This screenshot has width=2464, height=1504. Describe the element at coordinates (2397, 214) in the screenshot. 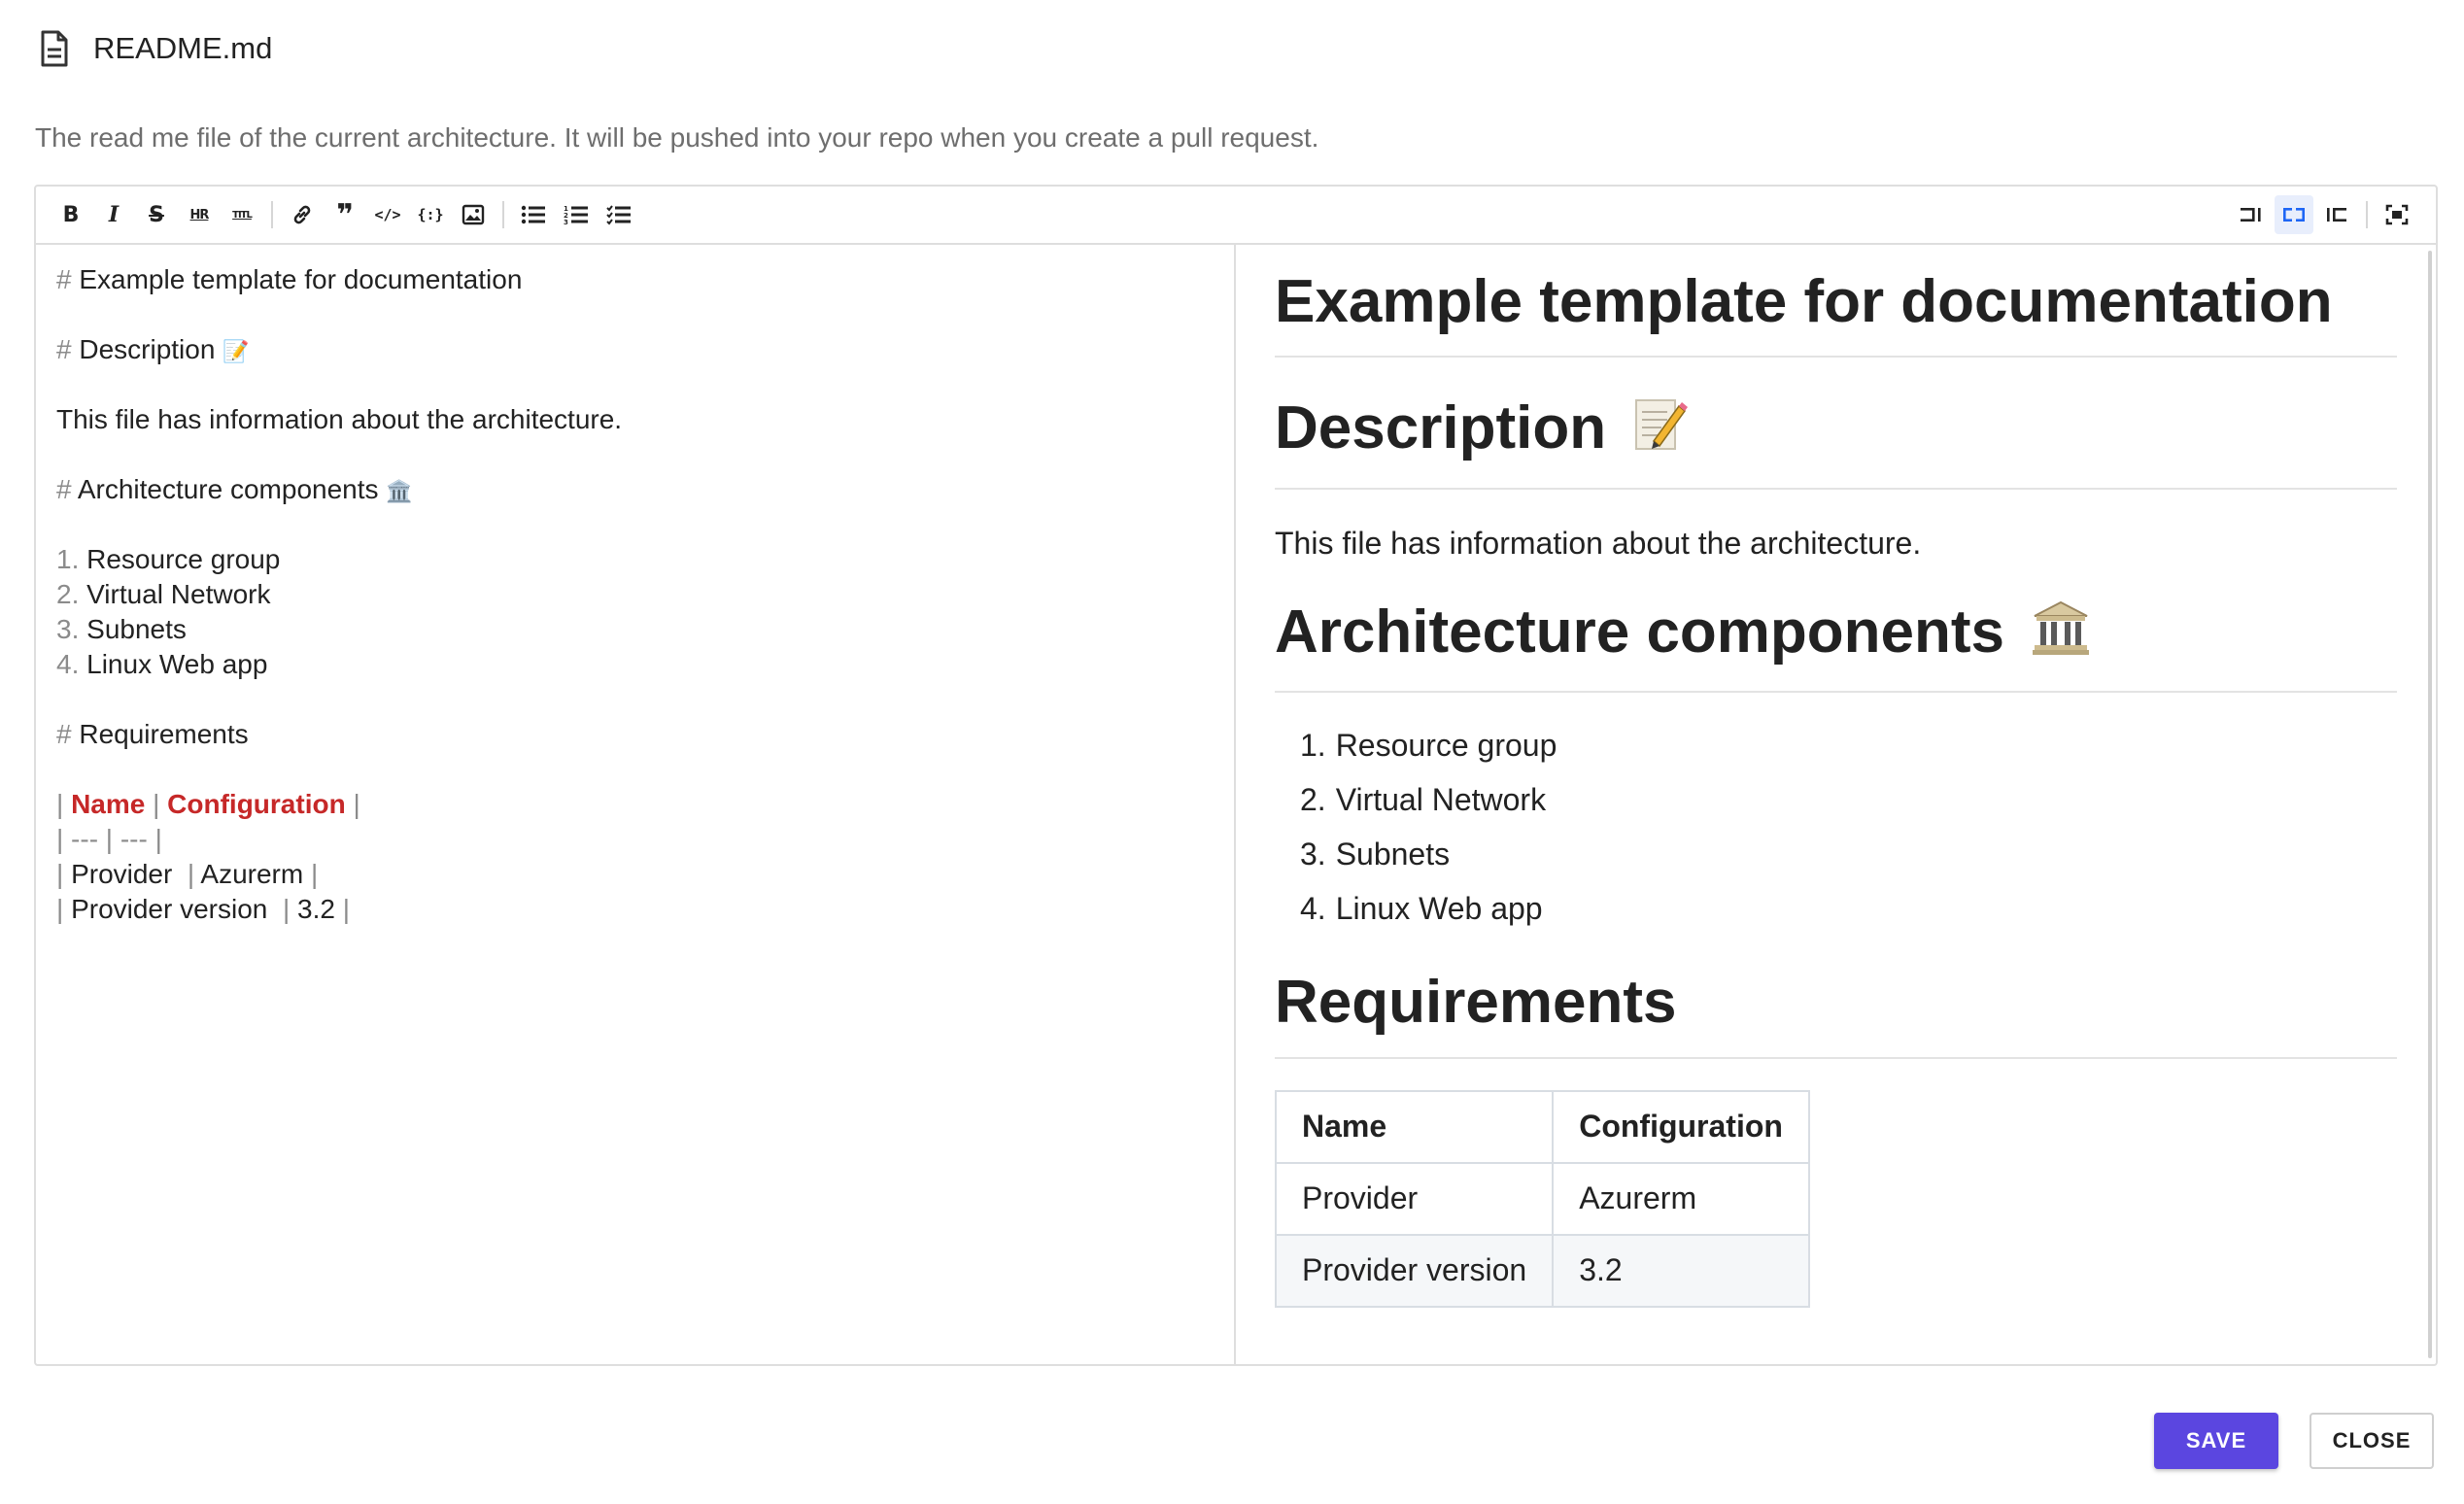

I see `fullscreen-icon` at that location.